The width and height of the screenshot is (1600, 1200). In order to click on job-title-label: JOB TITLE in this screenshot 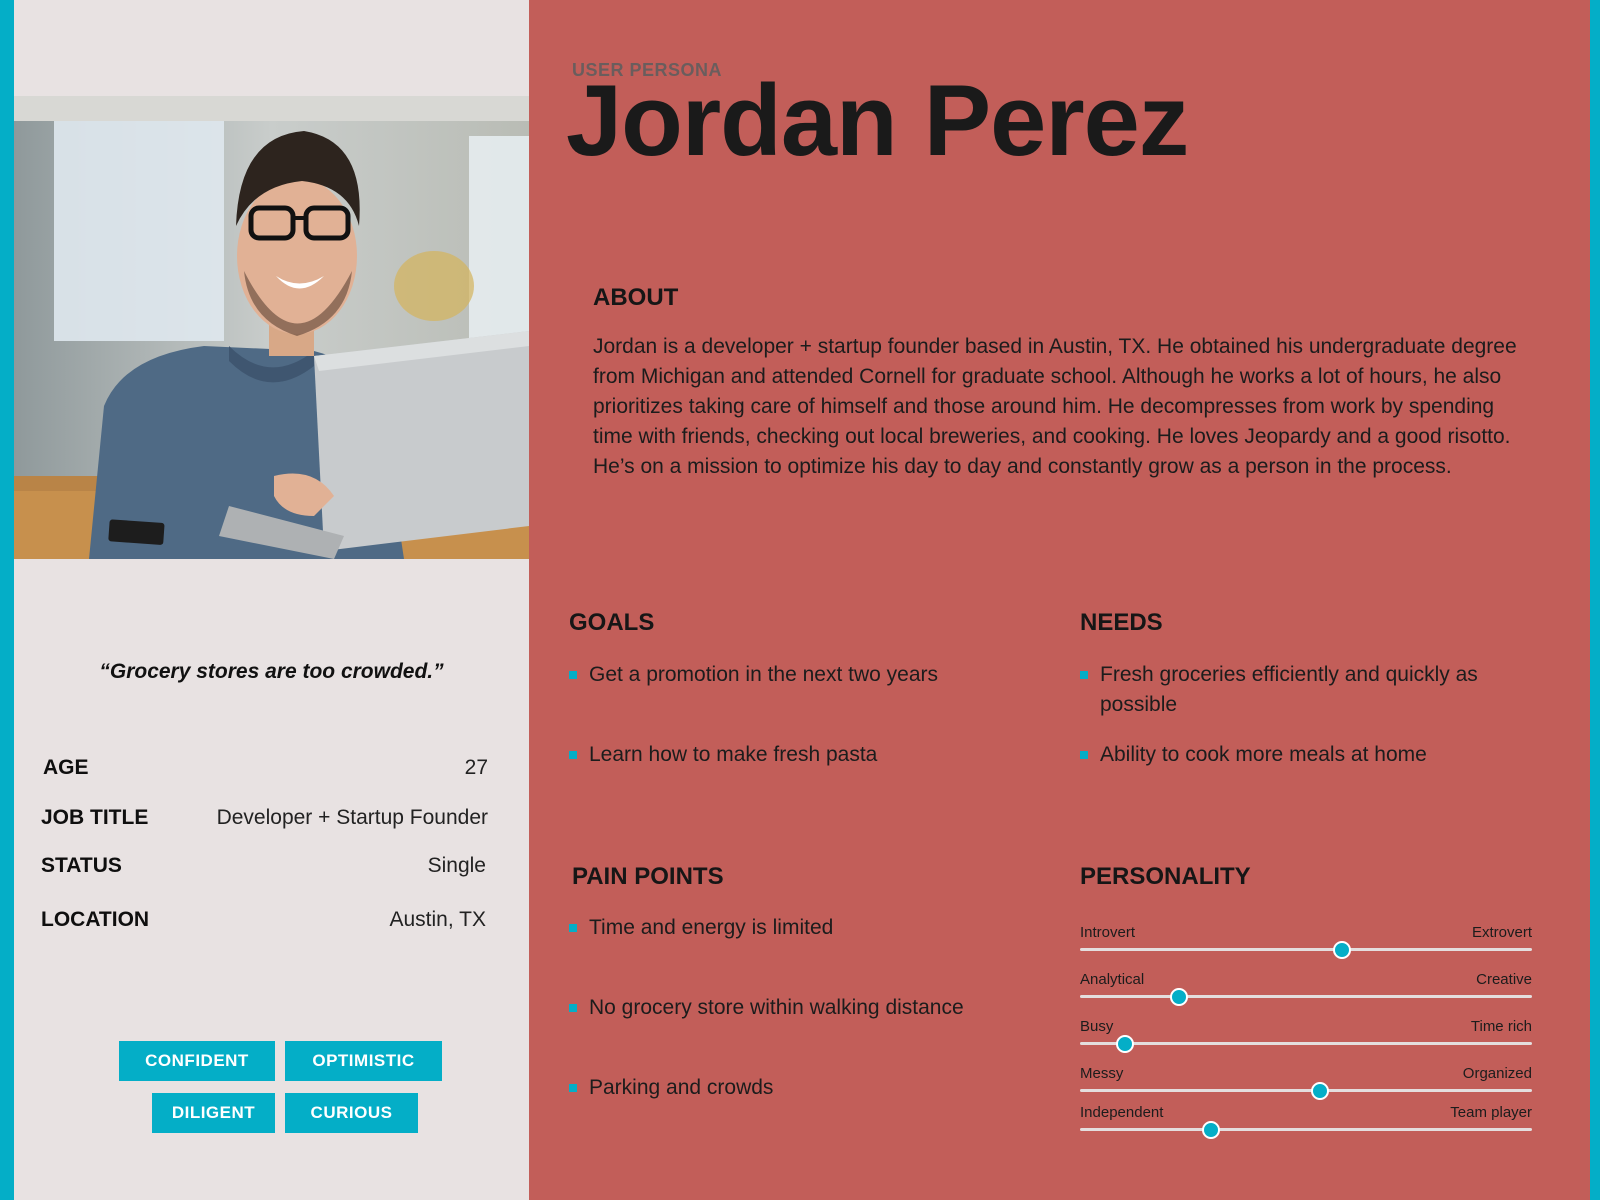, I will do `click(95, 817)`.